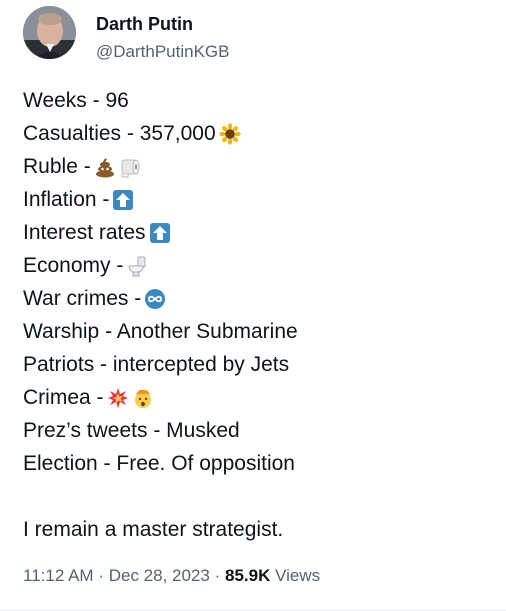 The image size is (506, 611). I want to click on tweet-line: War crimes -, so click(258, 298).